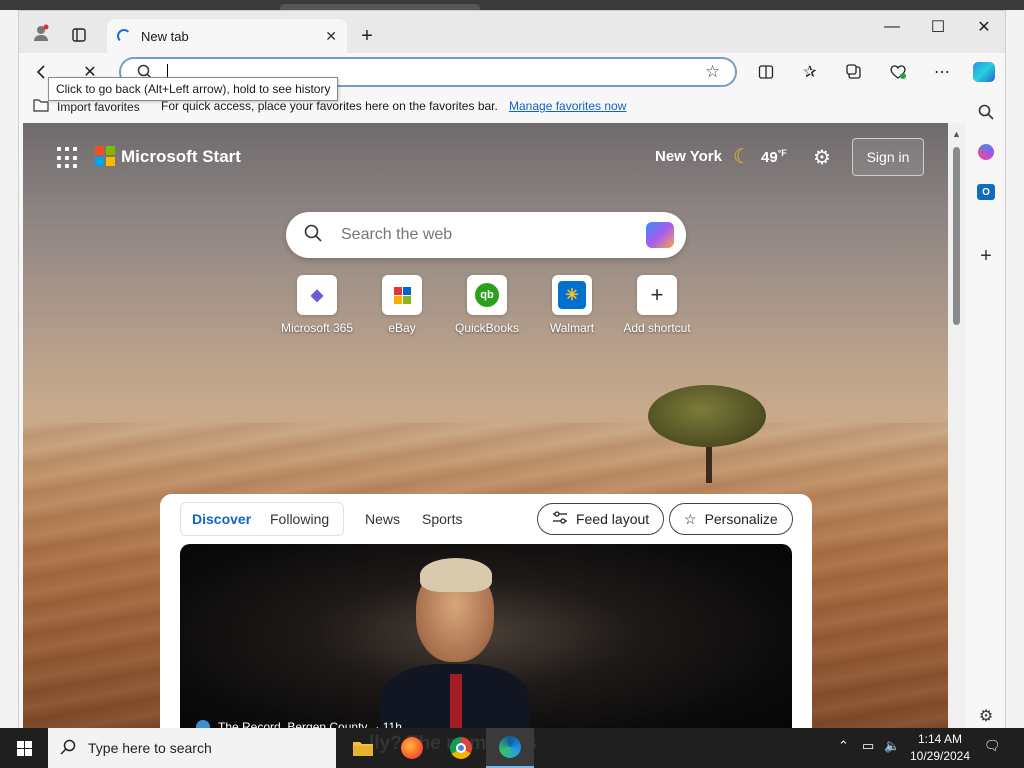 This screenshot has height=768, width=1024. What do you see at coordinates (486, 235) in the screenshot?
I see `web-search-box: Search the web` at bounding box center [486, 235].